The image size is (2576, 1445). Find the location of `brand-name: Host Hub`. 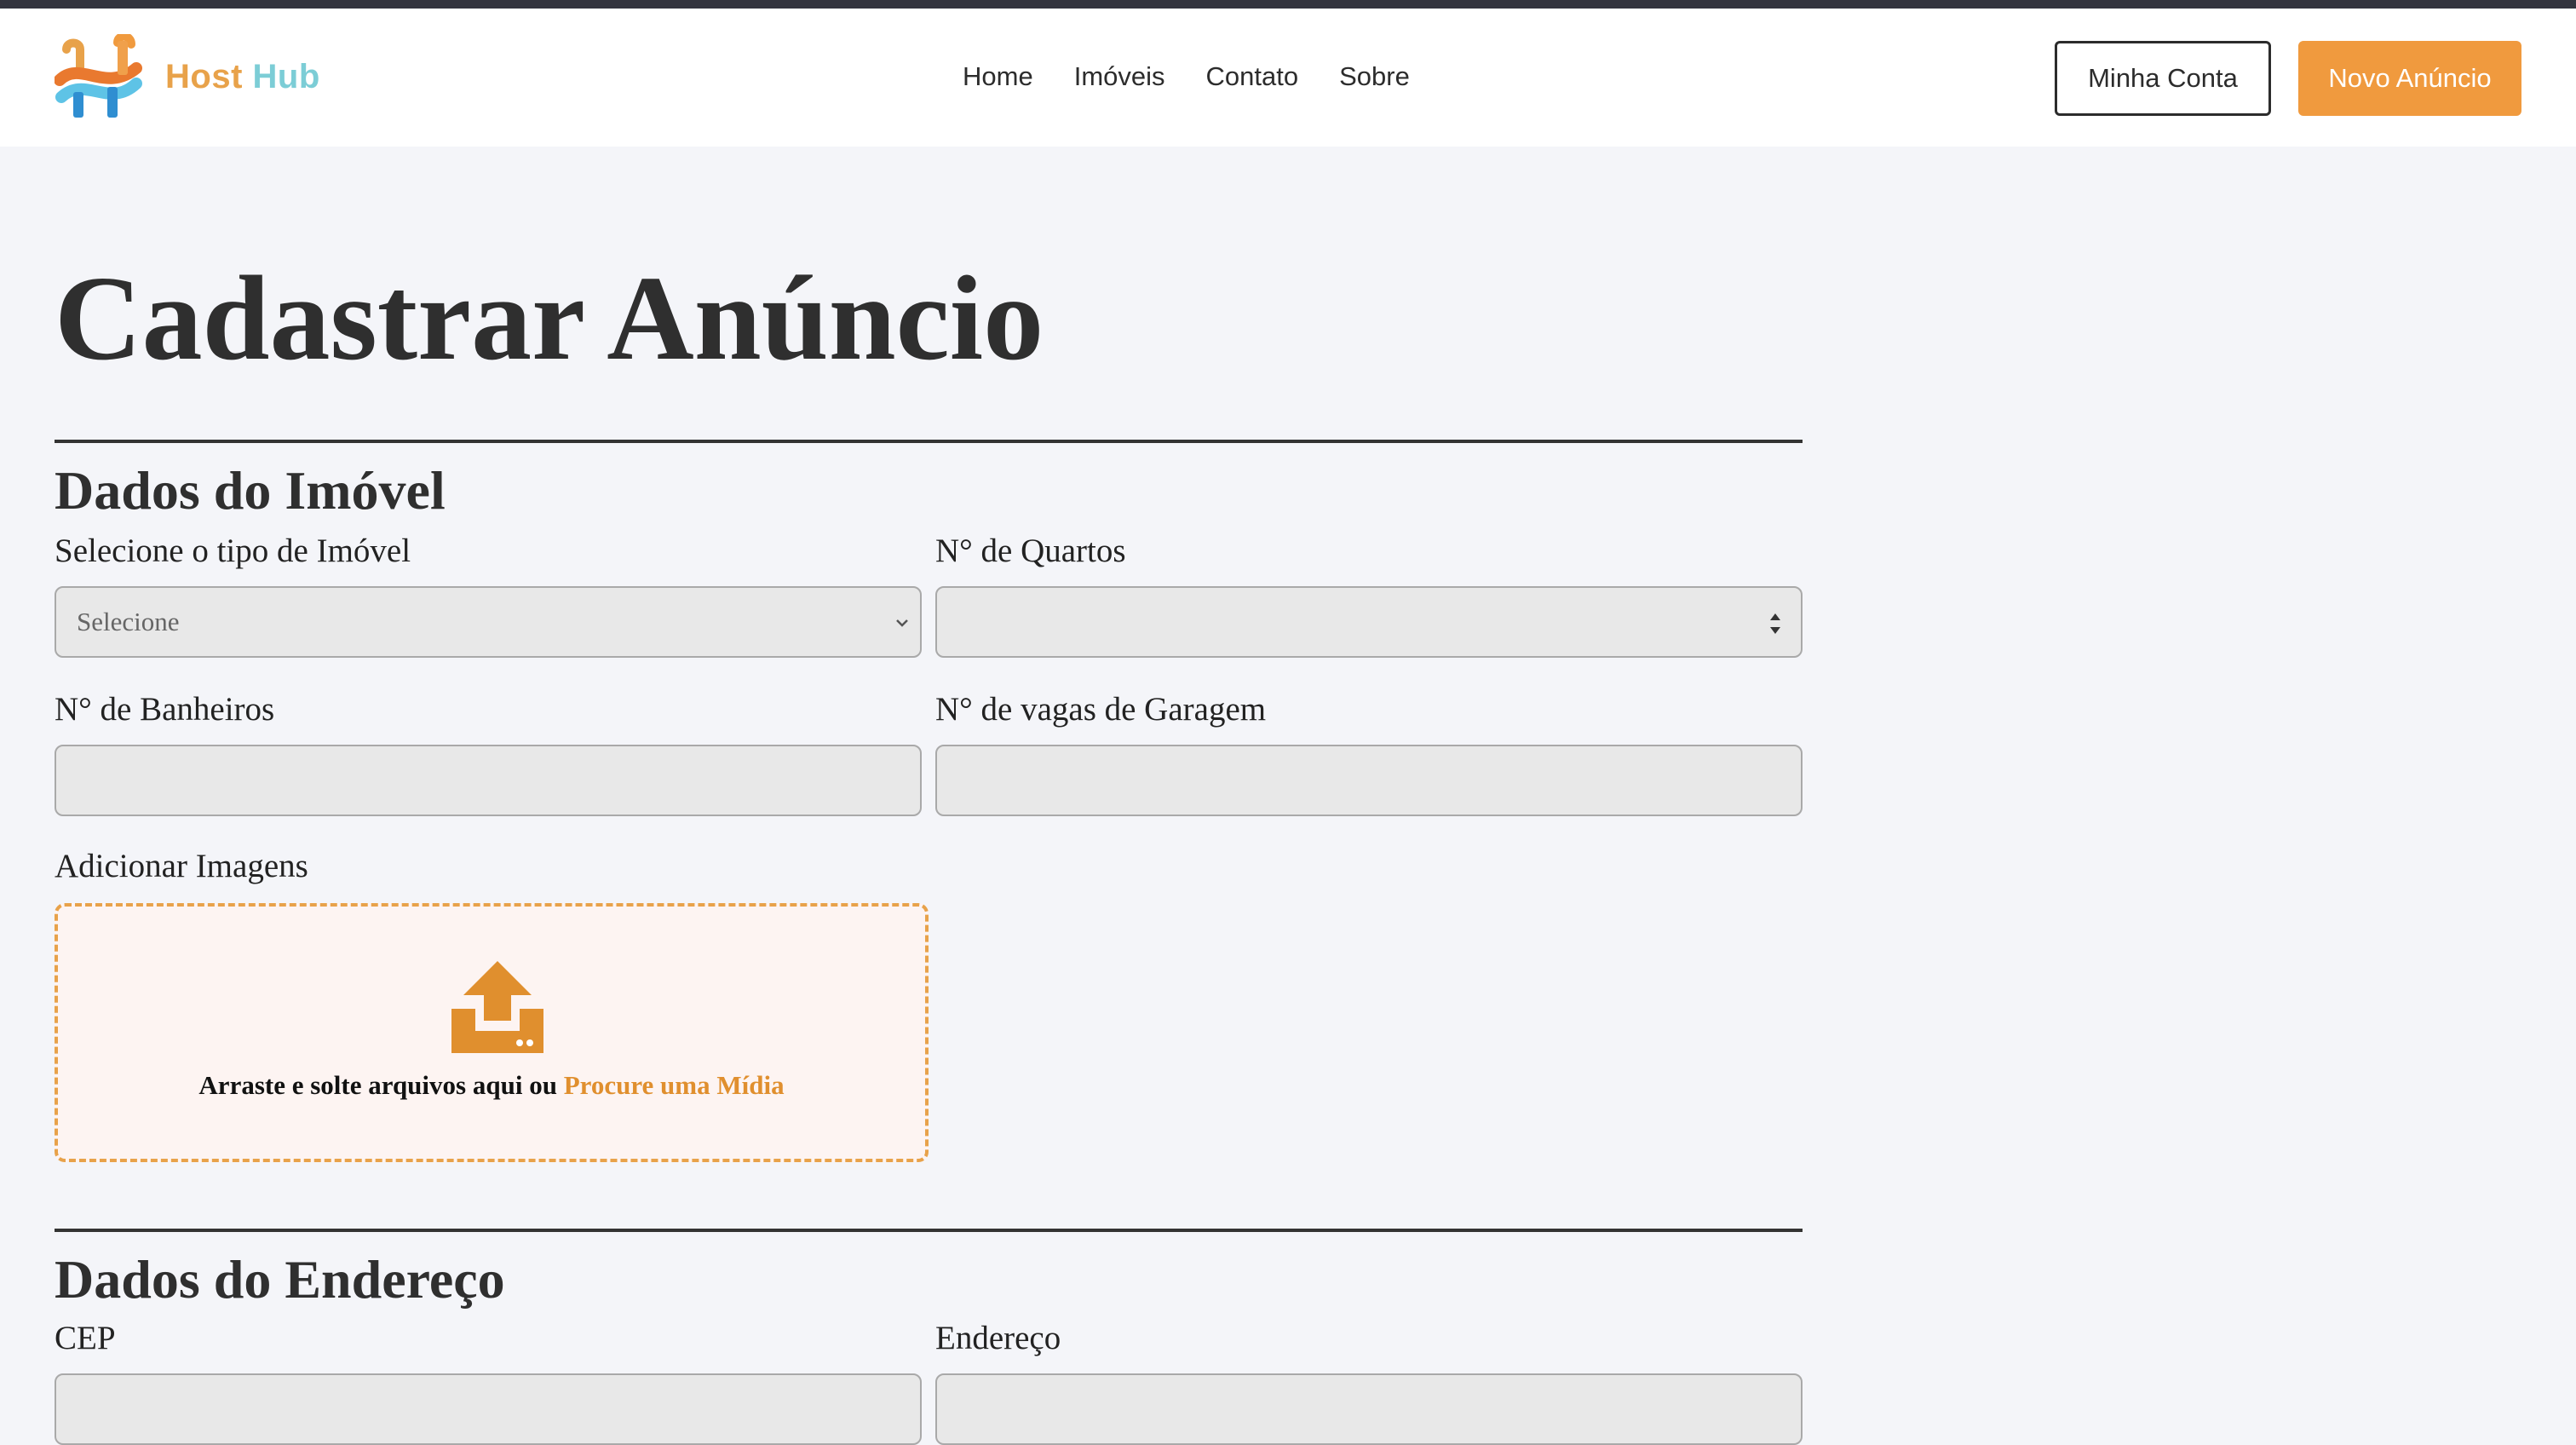

brand-name: Host Hub is located at coordinates (243, 77).